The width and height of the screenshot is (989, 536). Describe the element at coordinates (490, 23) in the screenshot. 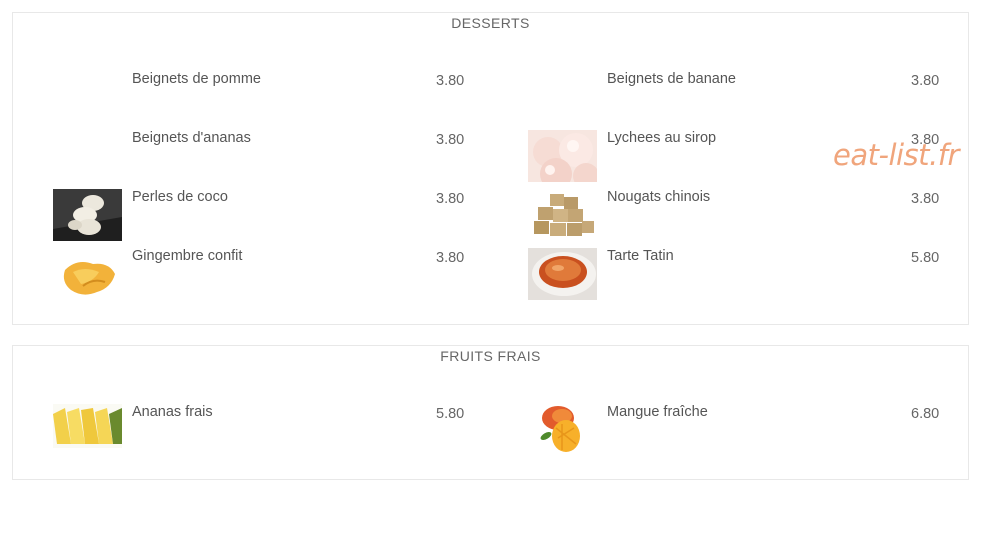

I see `section-title: DESSERTS` at that location.